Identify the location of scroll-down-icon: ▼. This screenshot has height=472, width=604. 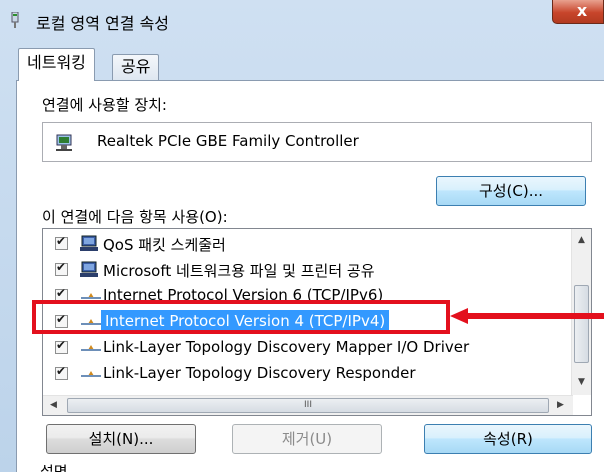
(581, 382).